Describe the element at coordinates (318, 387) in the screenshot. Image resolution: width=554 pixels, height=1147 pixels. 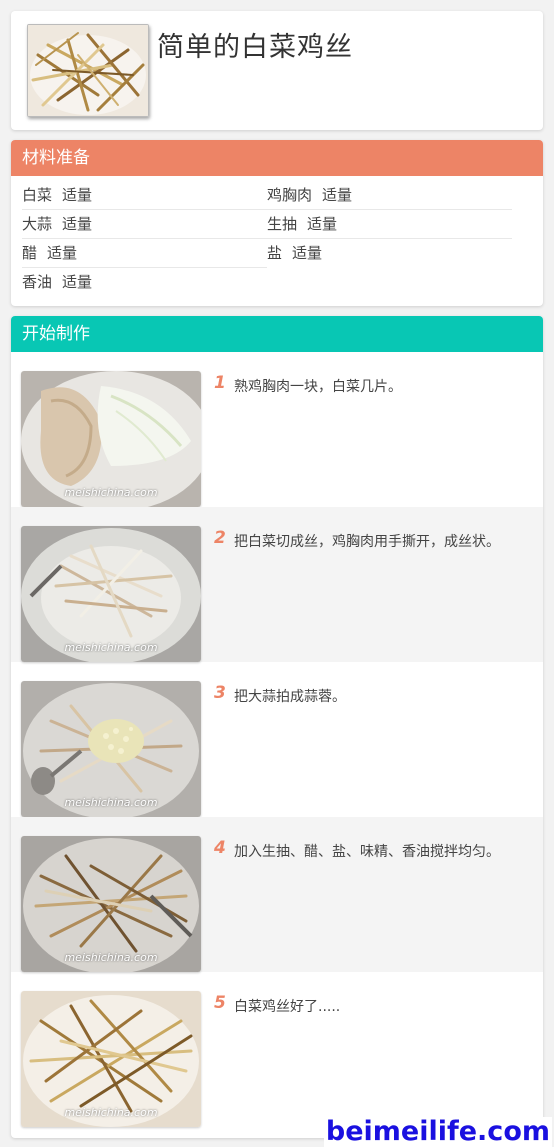
I see `step-text: 熟鸡胸肉一块，白菜几片。` at that location.